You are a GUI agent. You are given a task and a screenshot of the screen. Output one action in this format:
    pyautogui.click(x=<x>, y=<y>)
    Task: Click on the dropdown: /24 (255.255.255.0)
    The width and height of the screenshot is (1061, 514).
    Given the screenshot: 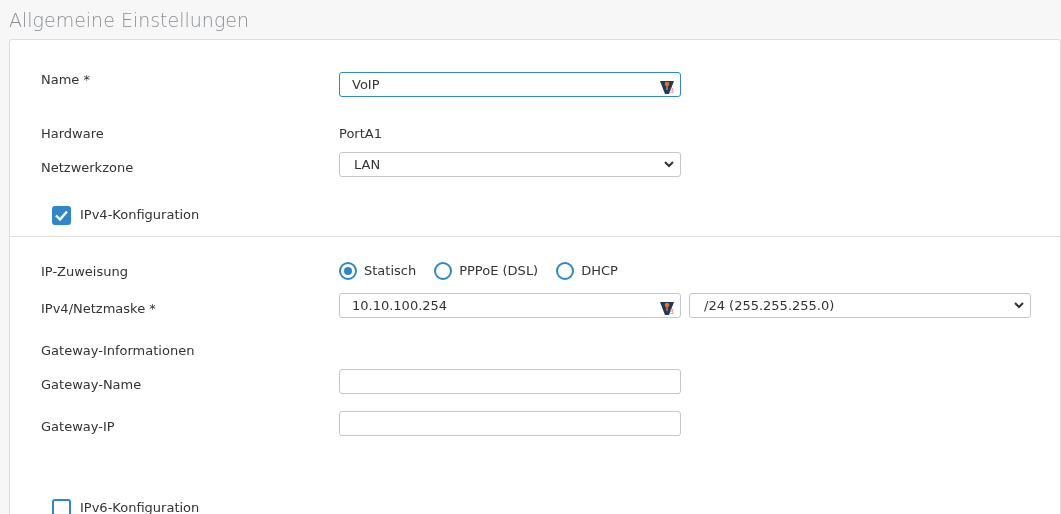 What is the action you would take?
    pyautogui.click(x=860, y=305)
    